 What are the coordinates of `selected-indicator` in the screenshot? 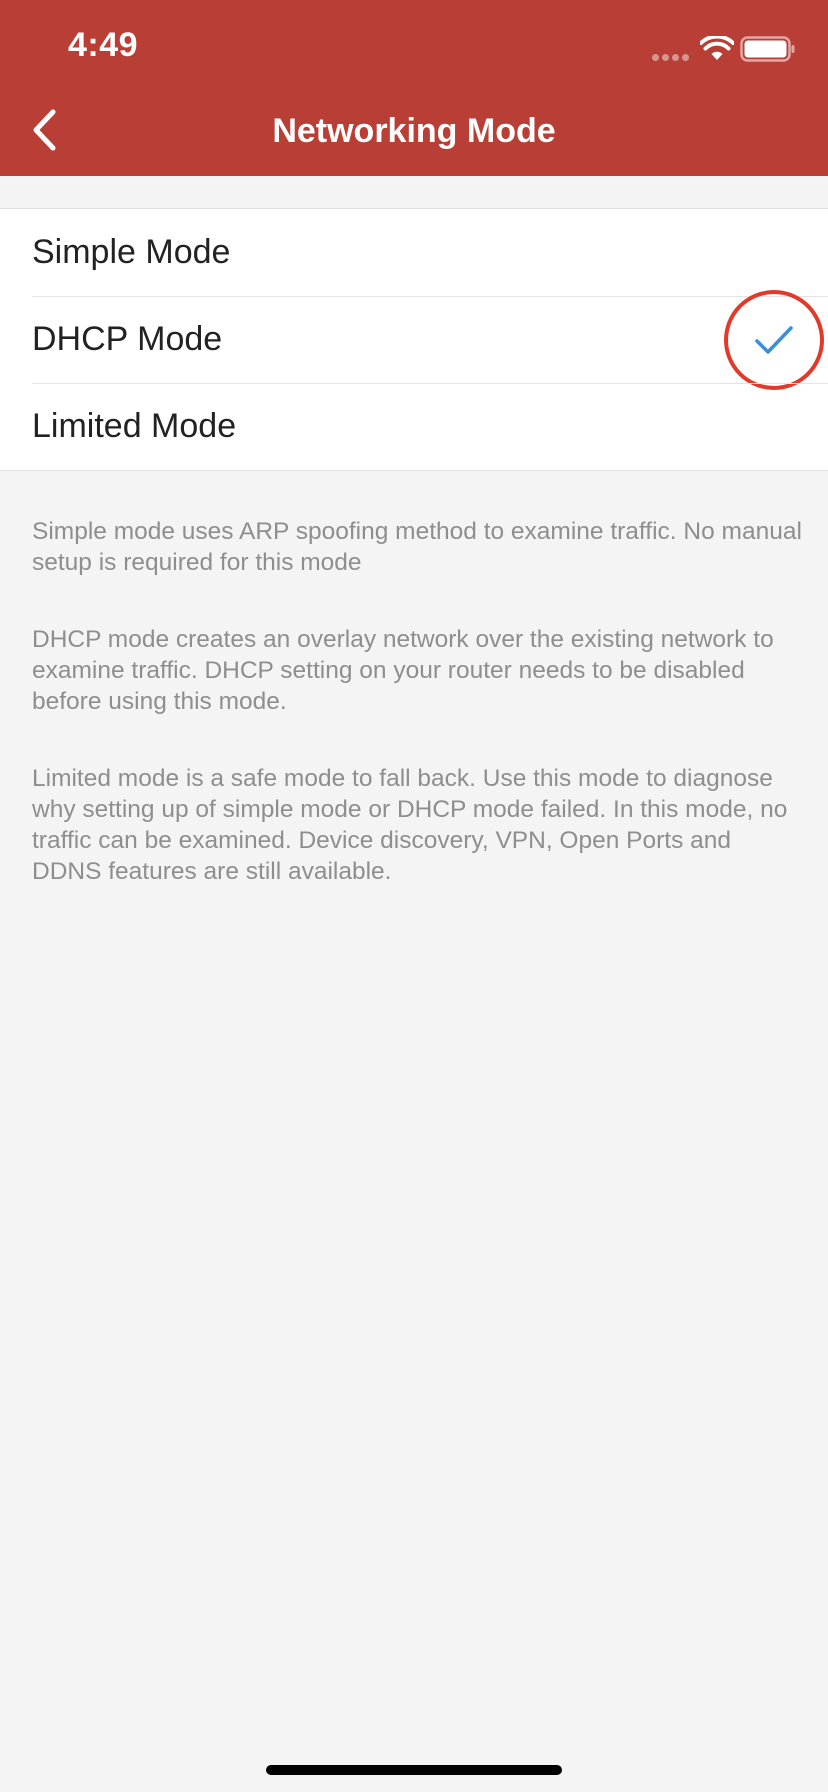 It's located at (774, 339).